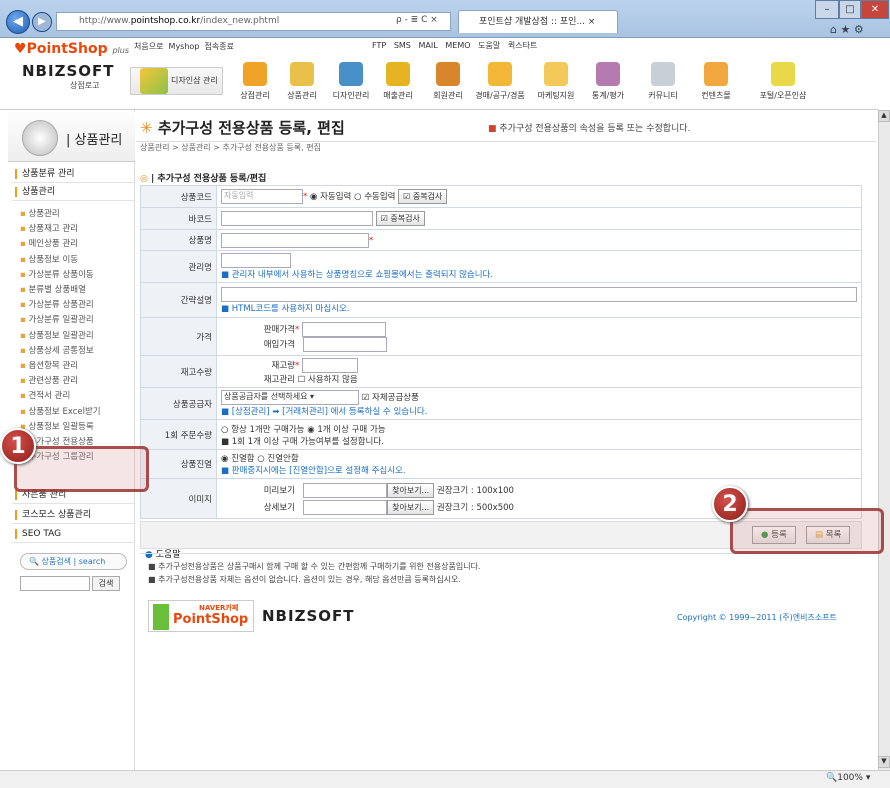 The height and width of the screenshot is (788, 890). I want to click on scroll-down-icon: ▼, so click(884, 762).